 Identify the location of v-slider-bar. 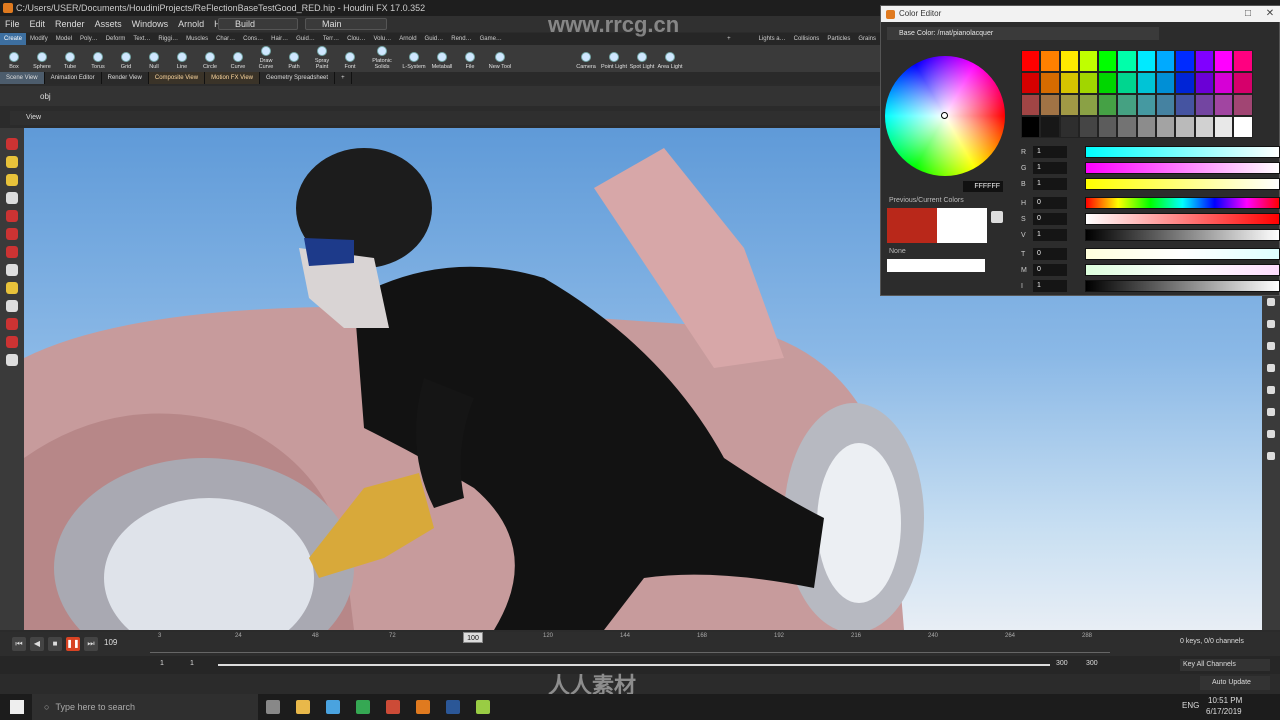
(1182, 235).